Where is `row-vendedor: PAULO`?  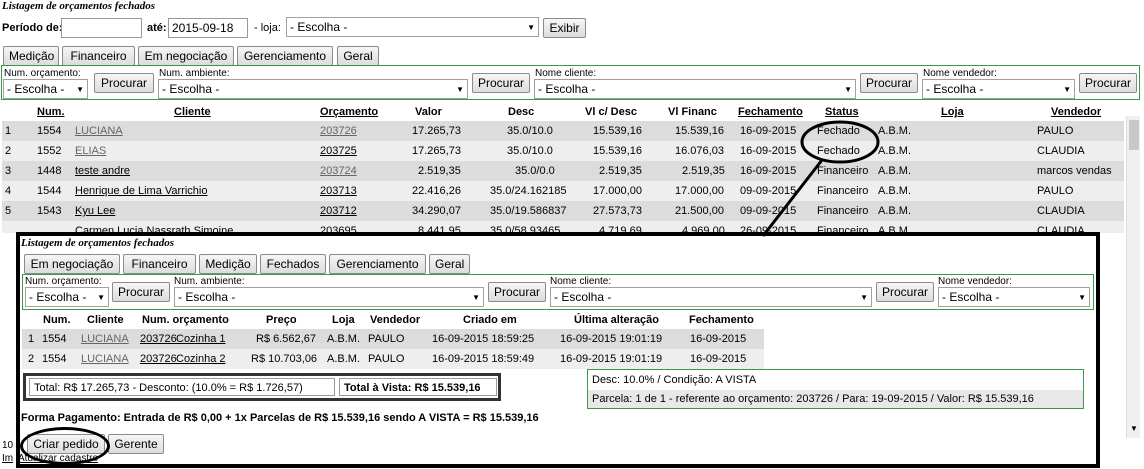
row-vendedor: PAULO is located at coordinates (386, 339).